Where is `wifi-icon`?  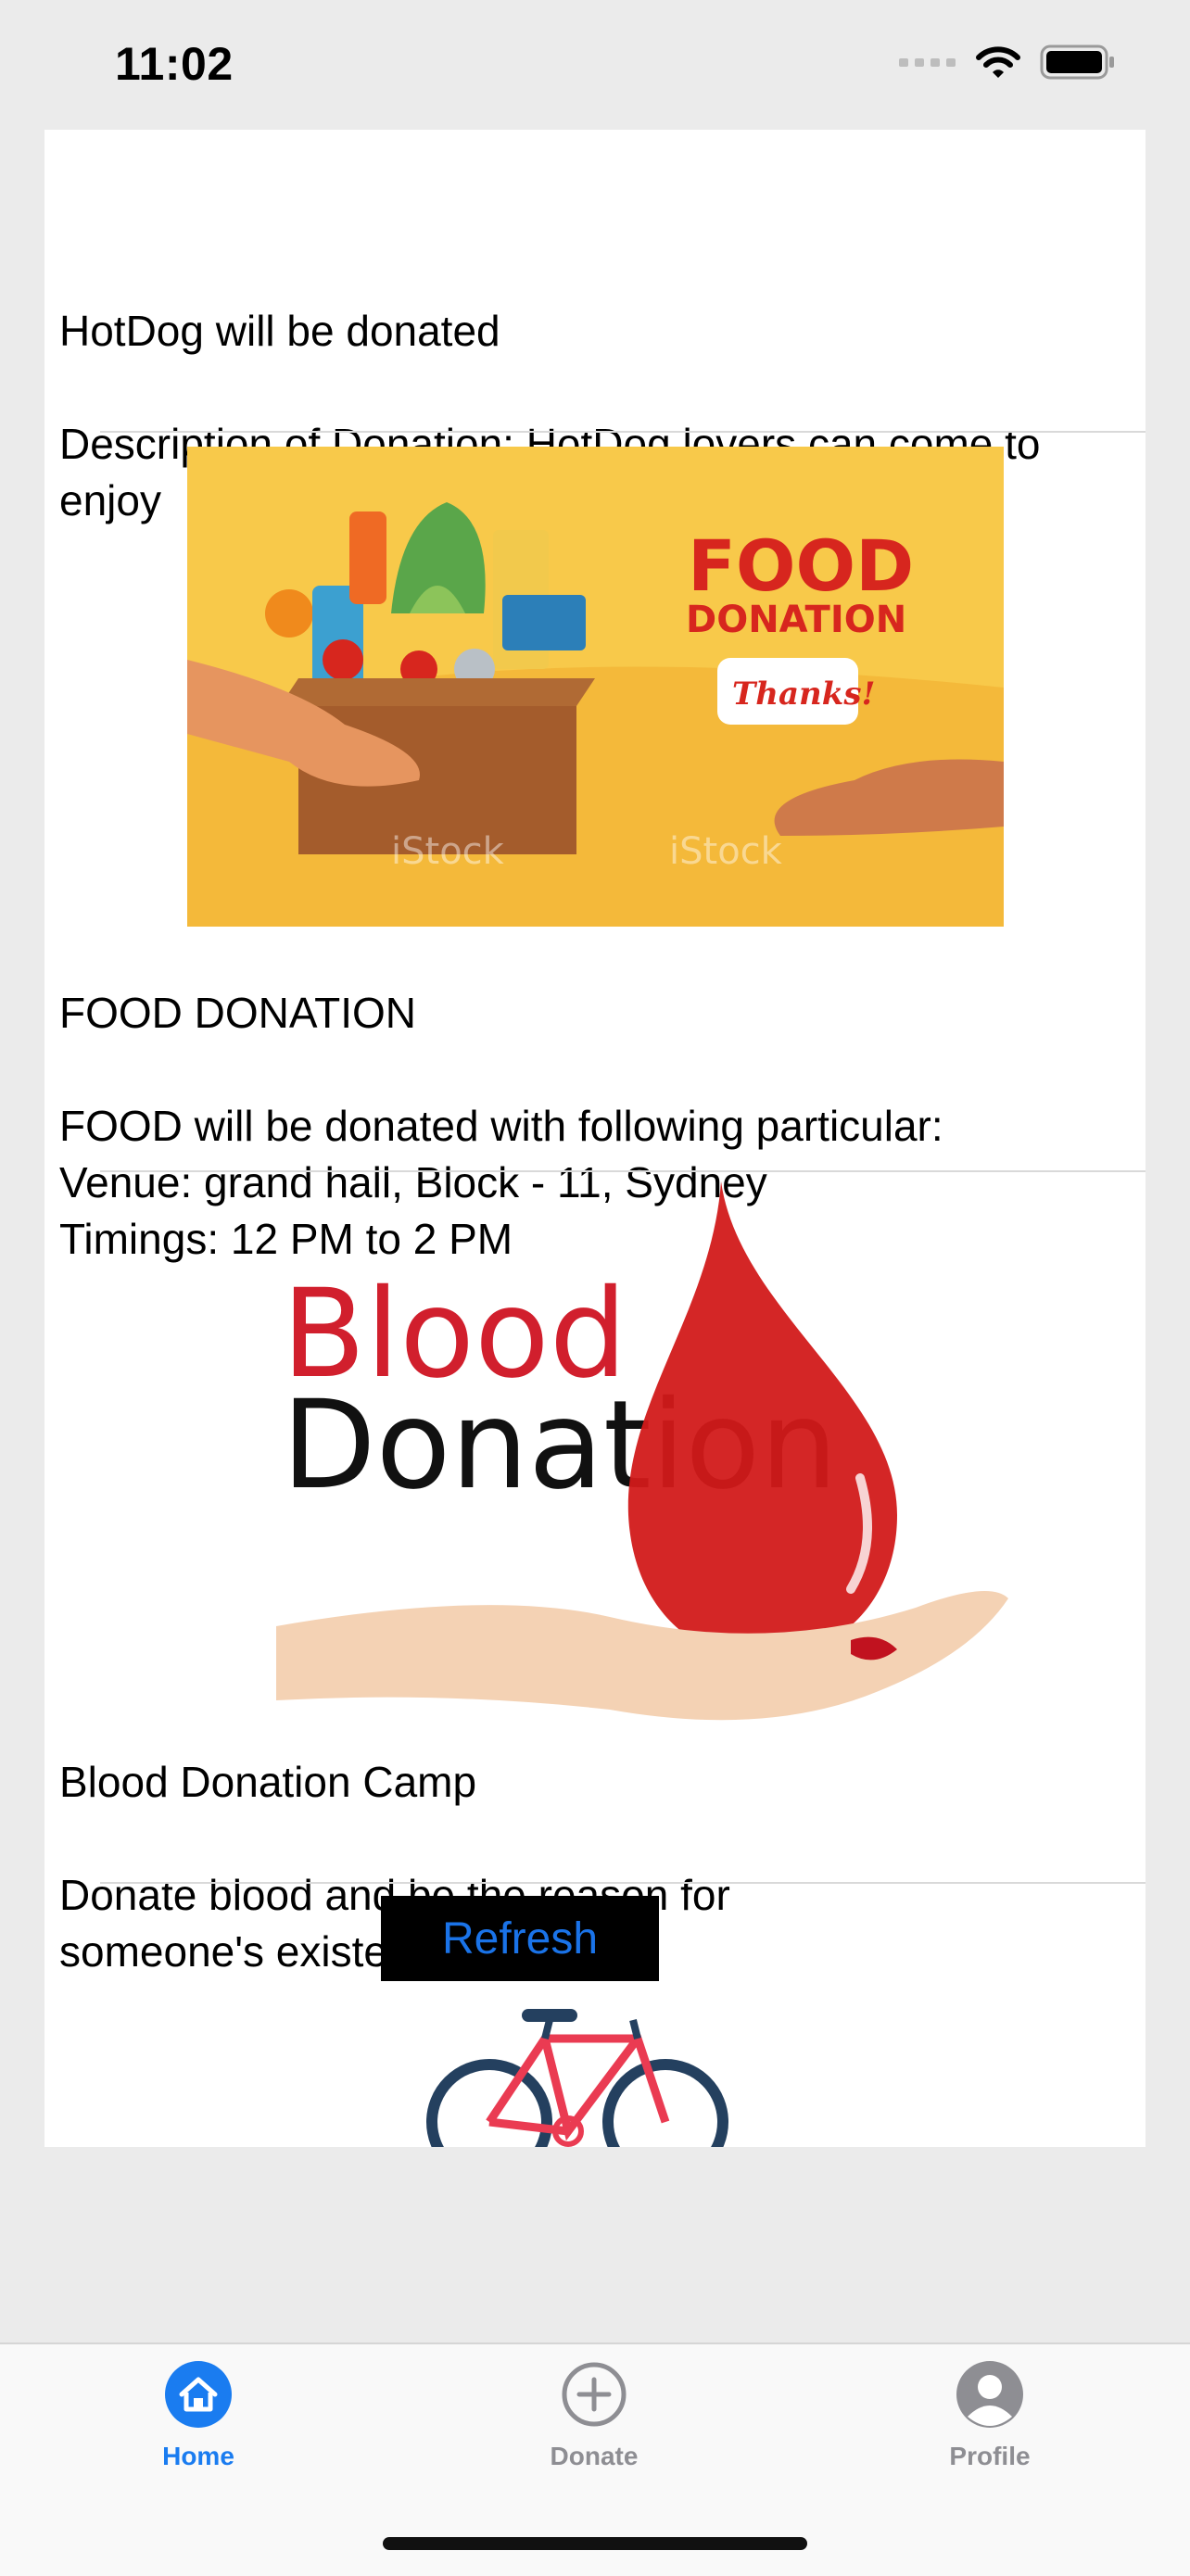
wifi-icon is located at coordinates (998, 64).